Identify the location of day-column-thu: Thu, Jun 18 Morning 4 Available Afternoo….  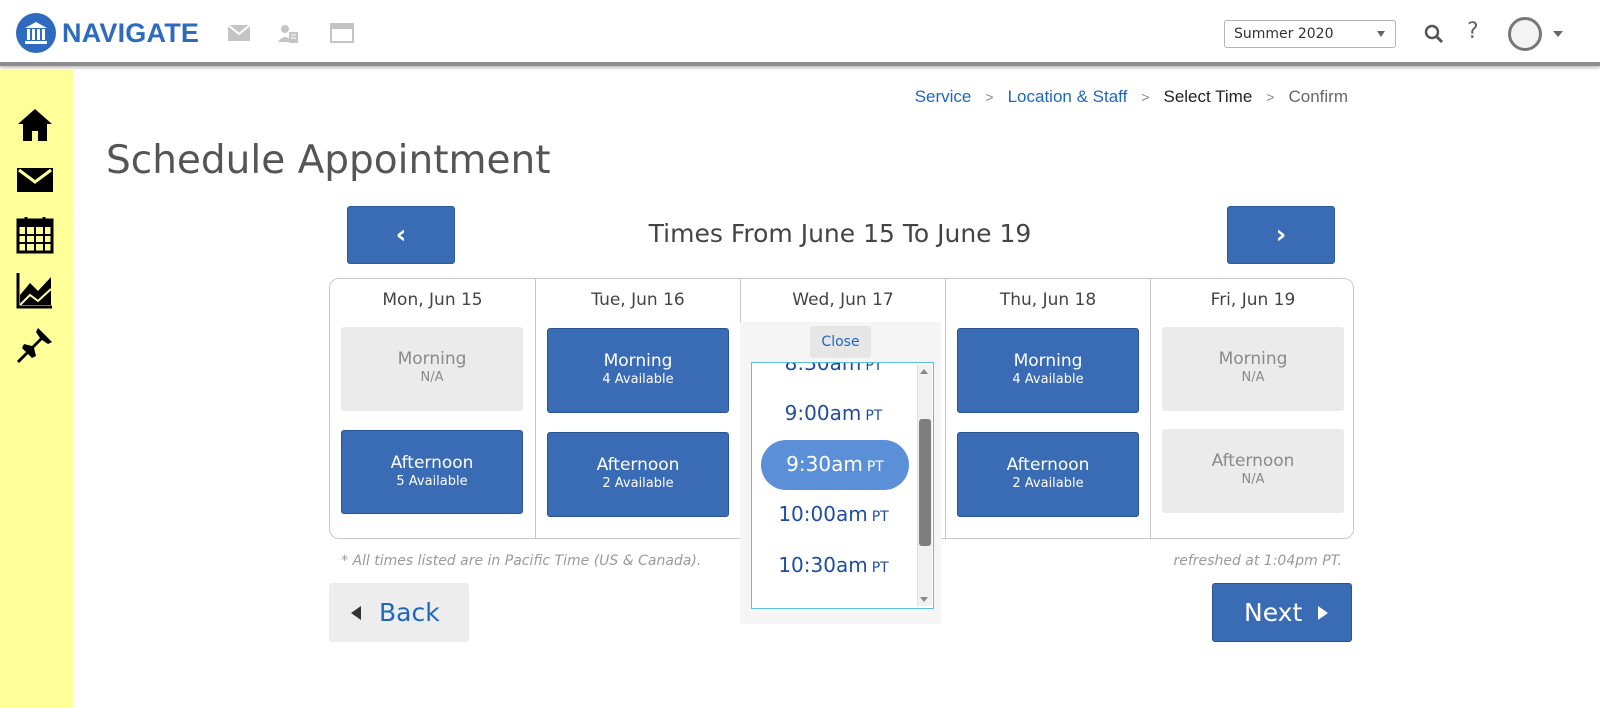
(1047, 408).